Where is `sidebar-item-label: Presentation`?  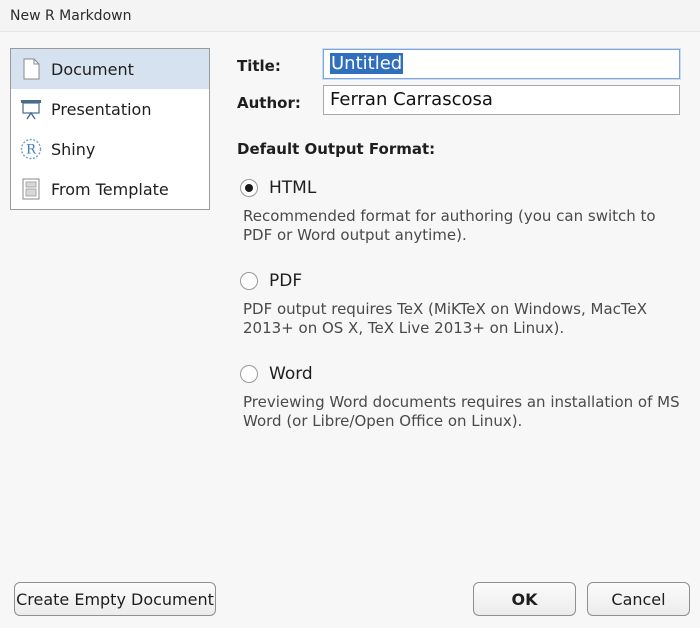 sidebar-item-label: Presentation is located at coordinates (101, 109).